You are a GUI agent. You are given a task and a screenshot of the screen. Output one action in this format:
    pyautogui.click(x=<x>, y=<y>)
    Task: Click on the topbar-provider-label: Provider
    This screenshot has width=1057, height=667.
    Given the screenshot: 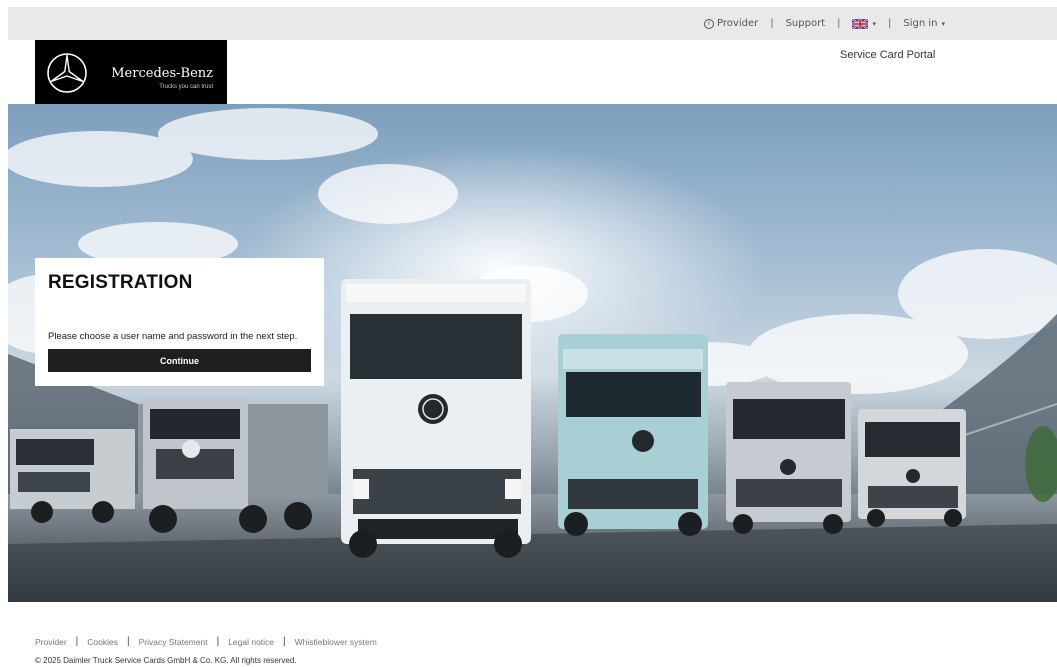 What is the action you would take?
    pyautogui.click(x=738, y=23)
    